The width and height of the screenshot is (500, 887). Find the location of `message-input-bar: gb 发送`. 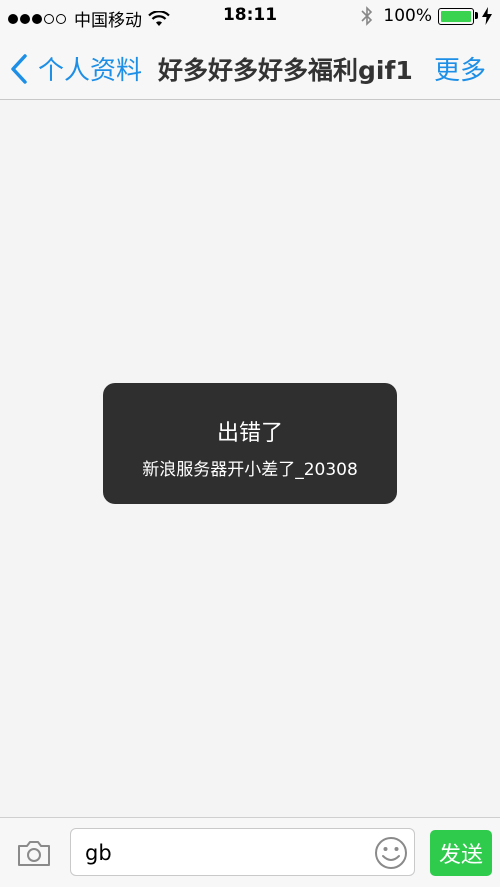

message-input-bar: gb 发送 is located at coordinates (250, 852).